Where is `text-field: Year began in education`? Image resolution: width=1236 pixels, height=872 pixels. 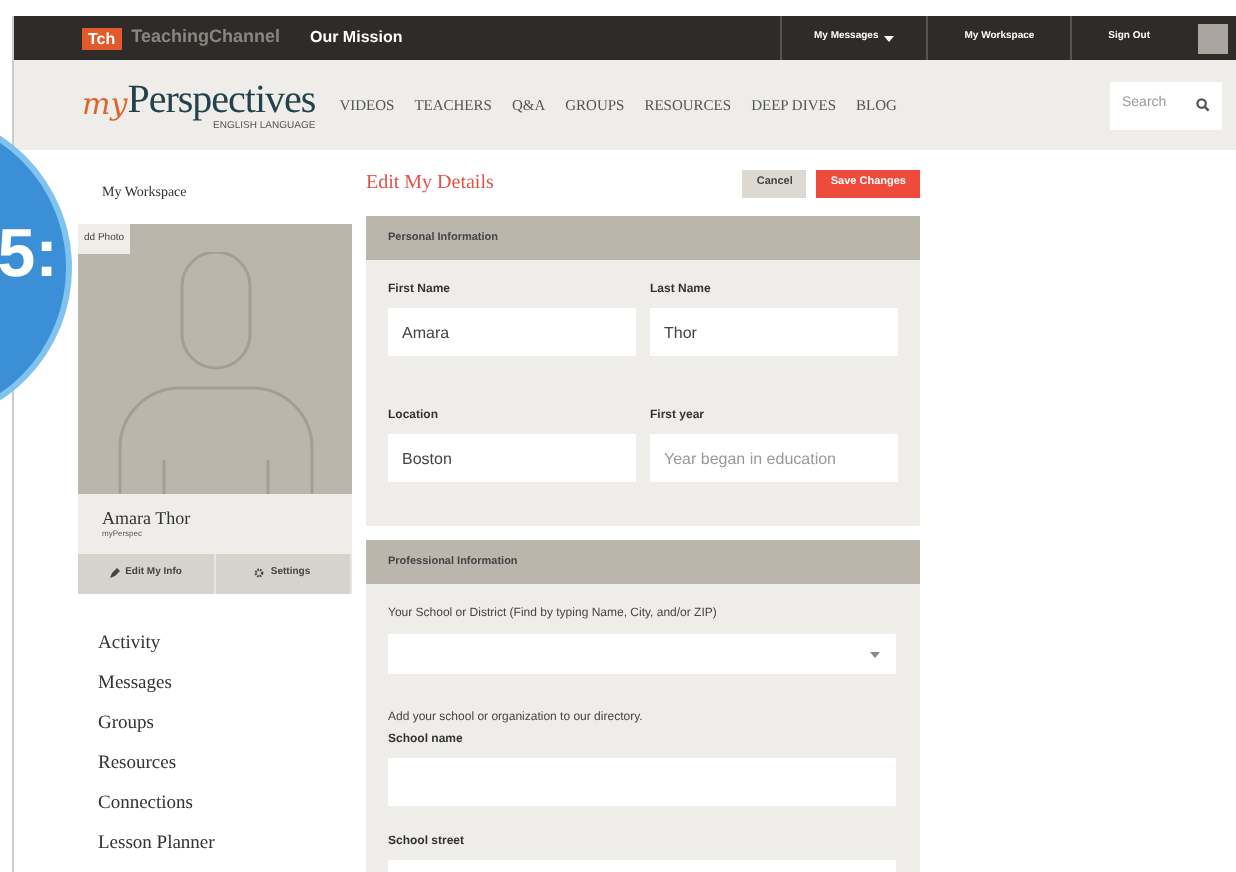
text-field: Year began in education is located at coordinates (774, 458).